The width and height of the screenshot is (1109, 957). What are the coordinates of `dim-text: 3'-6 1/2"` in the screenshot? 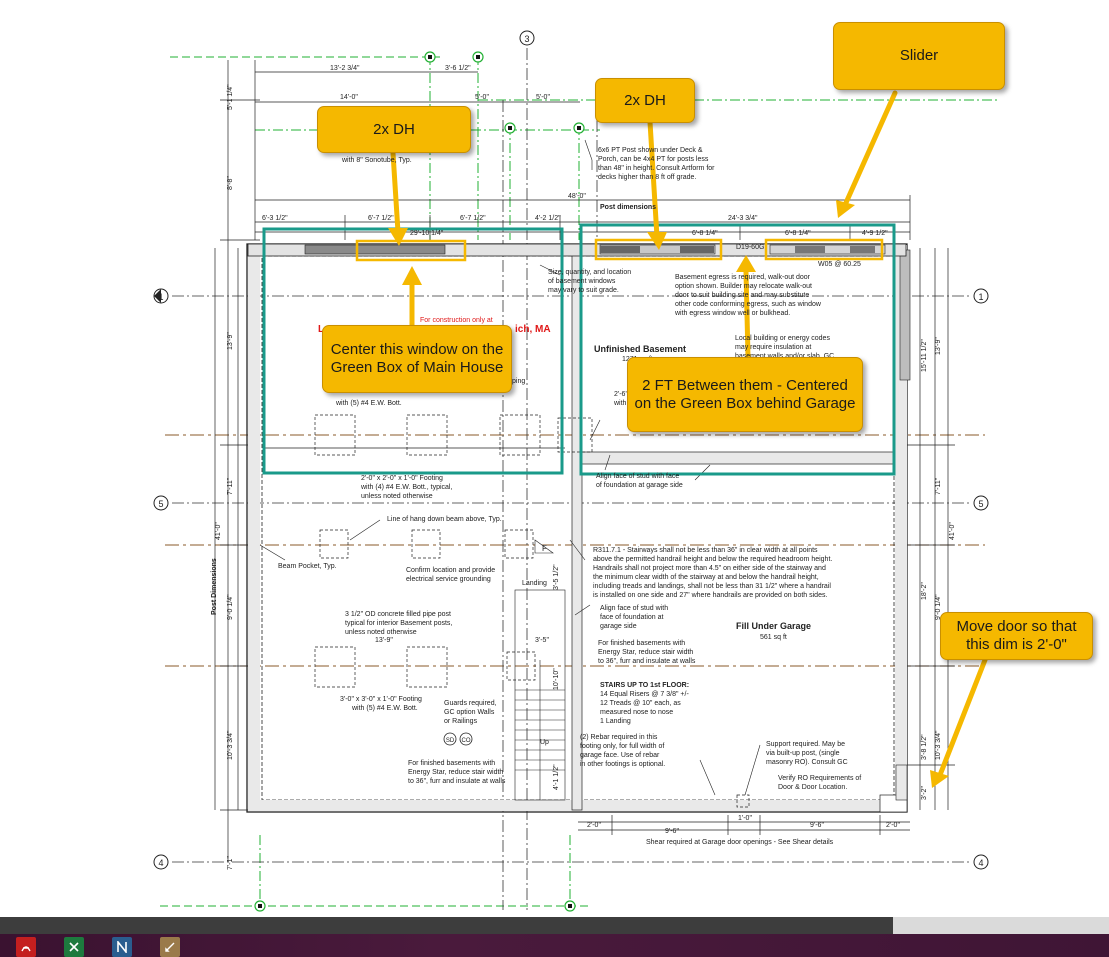 It's located at (458, 68).